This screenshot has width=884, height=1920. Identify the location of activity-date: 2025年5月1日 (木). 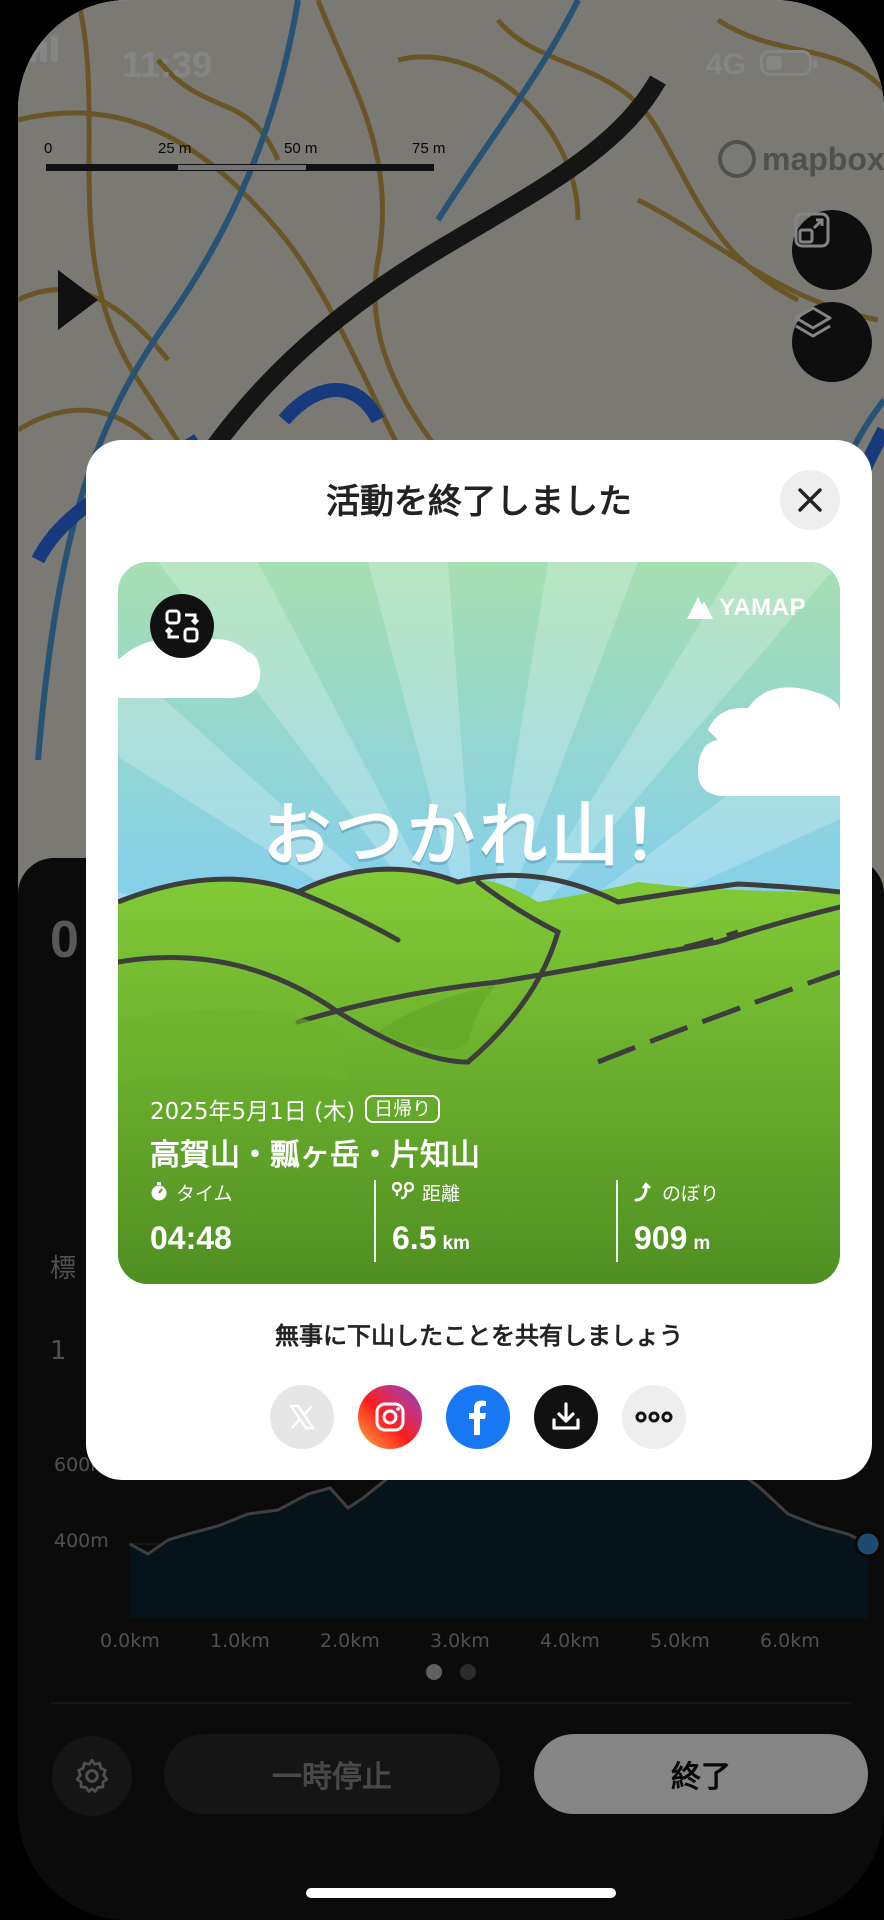
(253, 1112).